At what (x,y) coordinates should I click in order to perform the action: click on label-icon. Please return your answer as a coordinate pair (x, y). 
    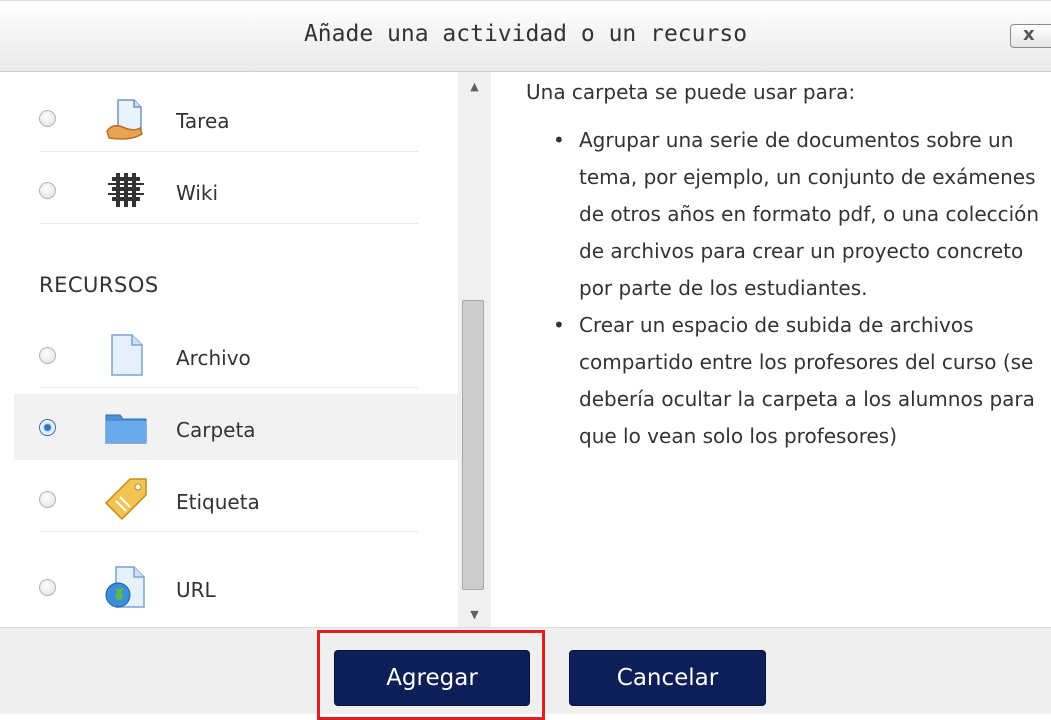
    Looking at the image, I should click on (125, 499).